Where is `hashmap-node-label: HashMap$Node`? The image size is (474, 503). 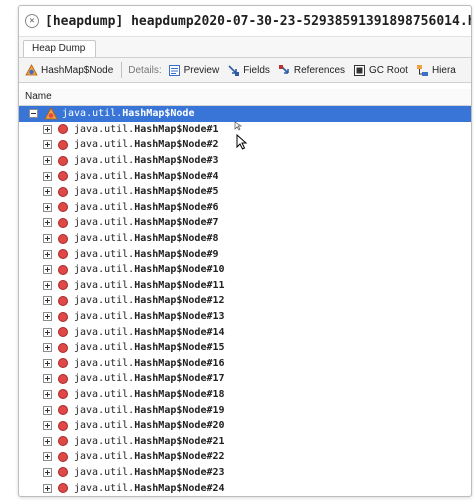 hashmap-node-label: HashMap$Node is located at coordinates (77, 70).